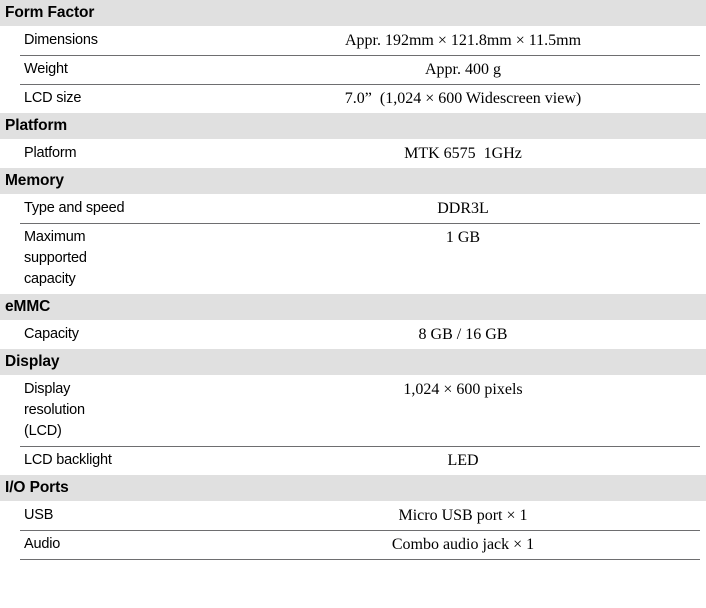  I want to click on section-header: Display, so click(353, 362).